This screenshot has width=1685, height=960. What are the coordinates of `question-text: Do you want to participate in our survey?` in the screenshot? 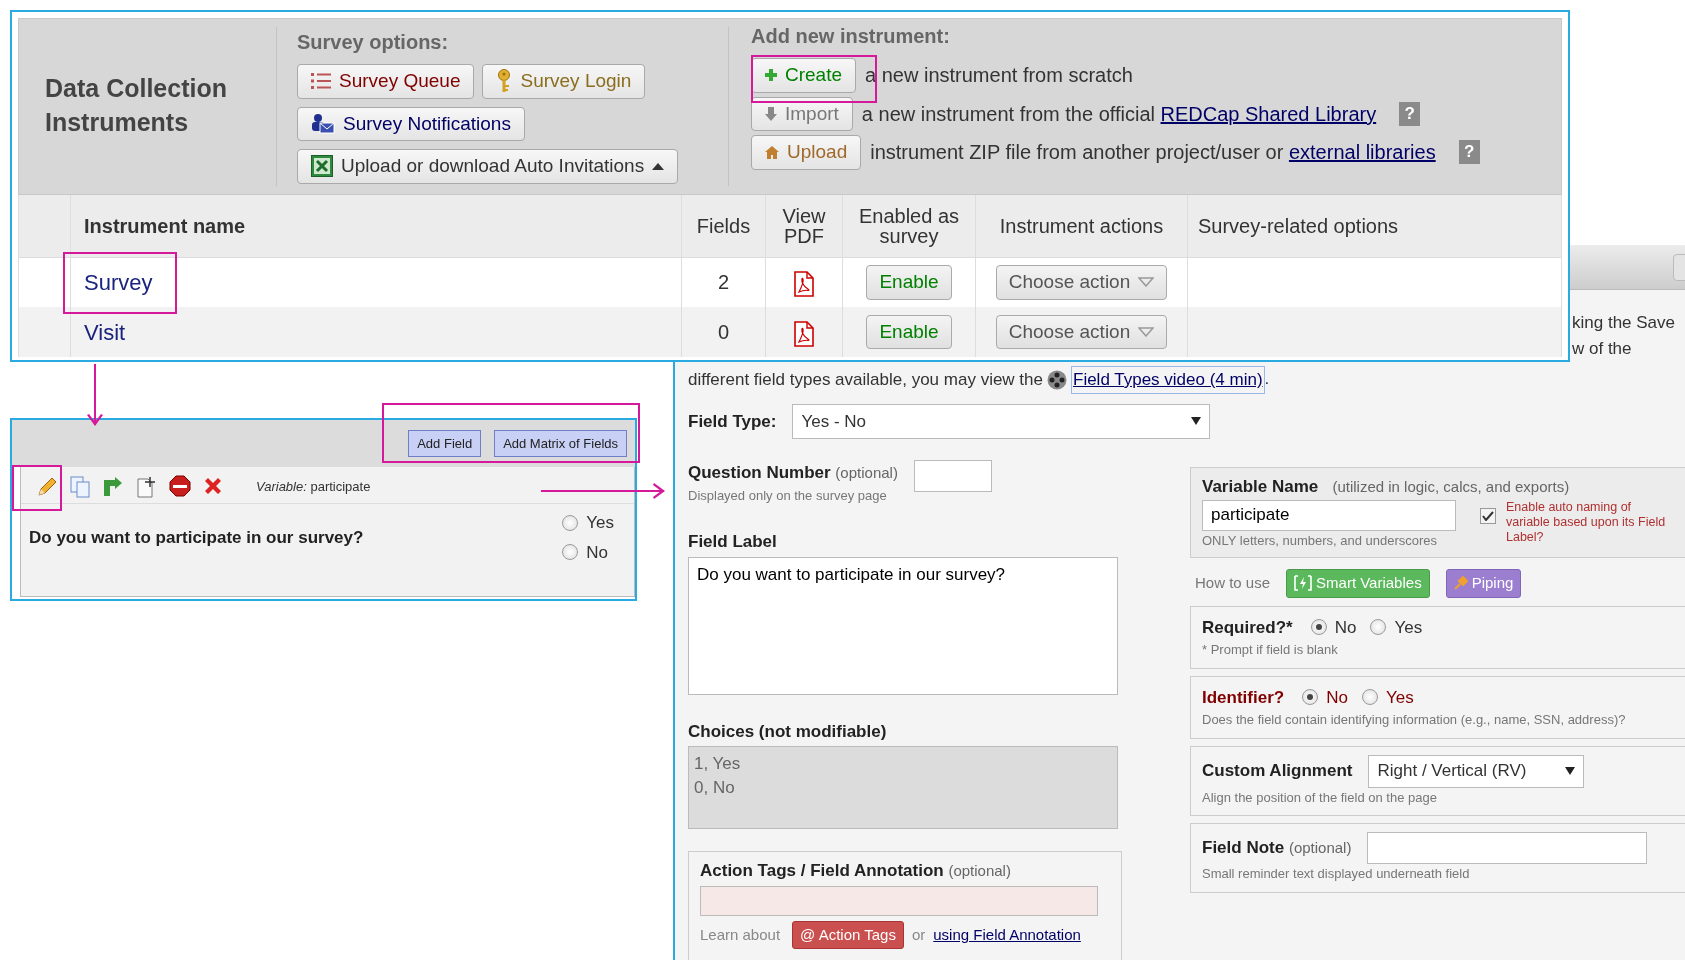 It's located at (196, 537).